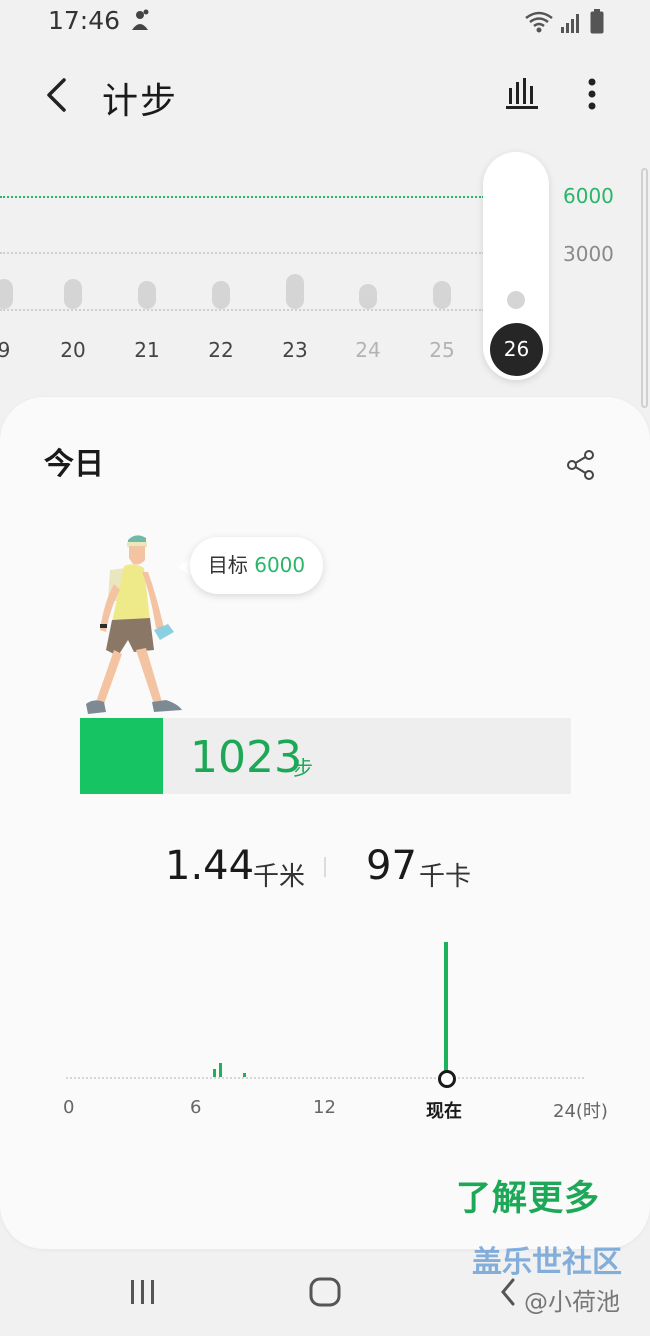  What do you see at coordinates (242, 197) in the screenshot?
I see `goal-gridline` at bounding box center [242, 197].